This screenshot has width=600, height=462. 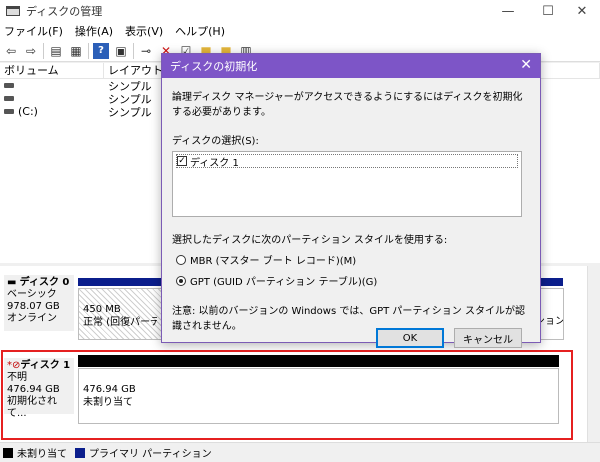 What do you see at coordinates (347, 161) in the screenshot?
I see `disk-list-item: ✓ ディスク 1` at bounding box center [347, 161].